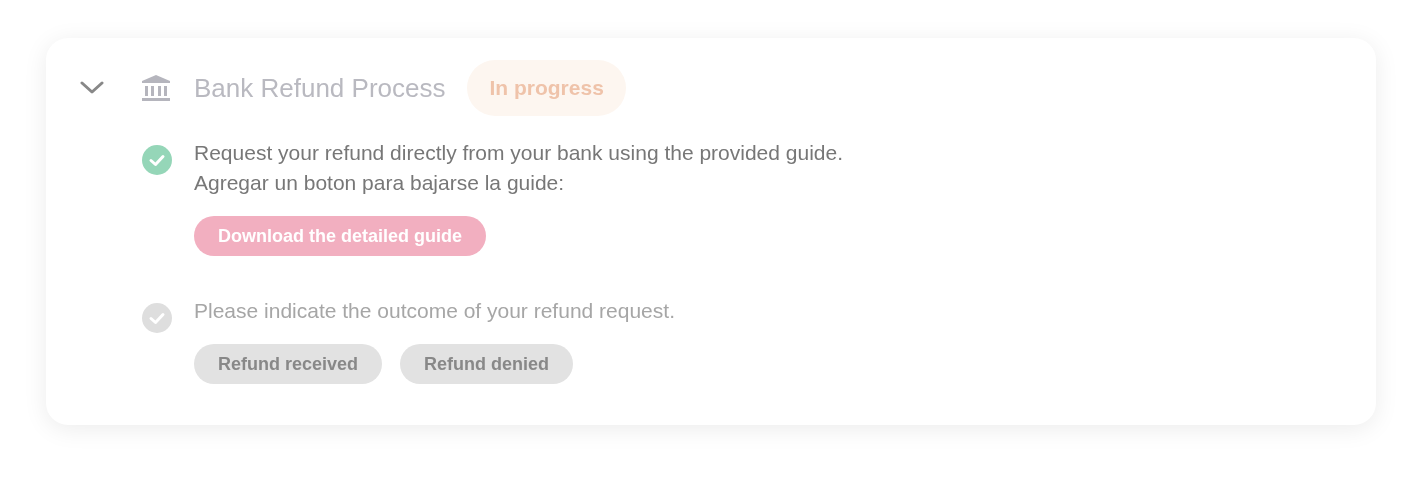  I want to click on step-text: Agregar un boton para bajarse la guide:, so click(380, 183).